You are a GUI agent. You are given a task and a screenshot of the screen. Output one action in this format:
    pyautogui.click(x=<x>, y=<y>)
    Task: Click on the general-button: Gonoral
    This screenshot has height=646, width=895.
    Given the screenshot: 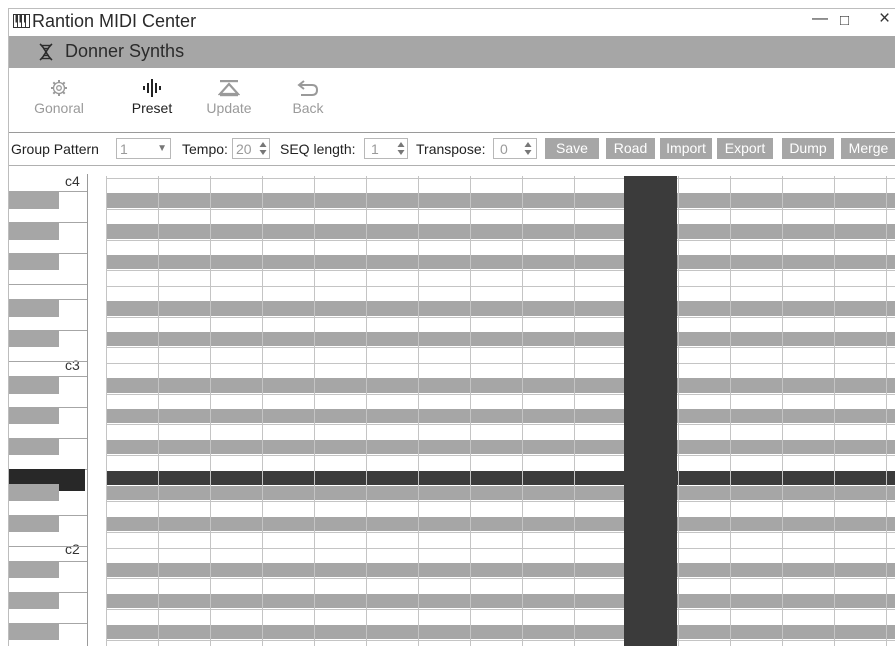 What is the action you would take?
    pyautogui.click(x=59, y=97)
    